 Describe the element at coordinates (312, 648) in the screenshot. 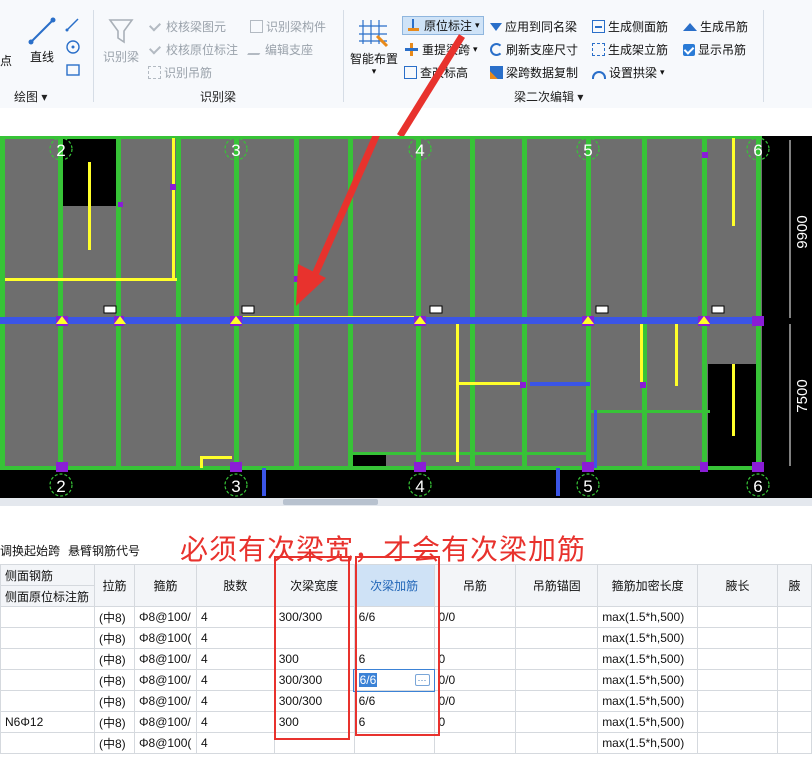

I see `highlight-secondary-width` at that location.